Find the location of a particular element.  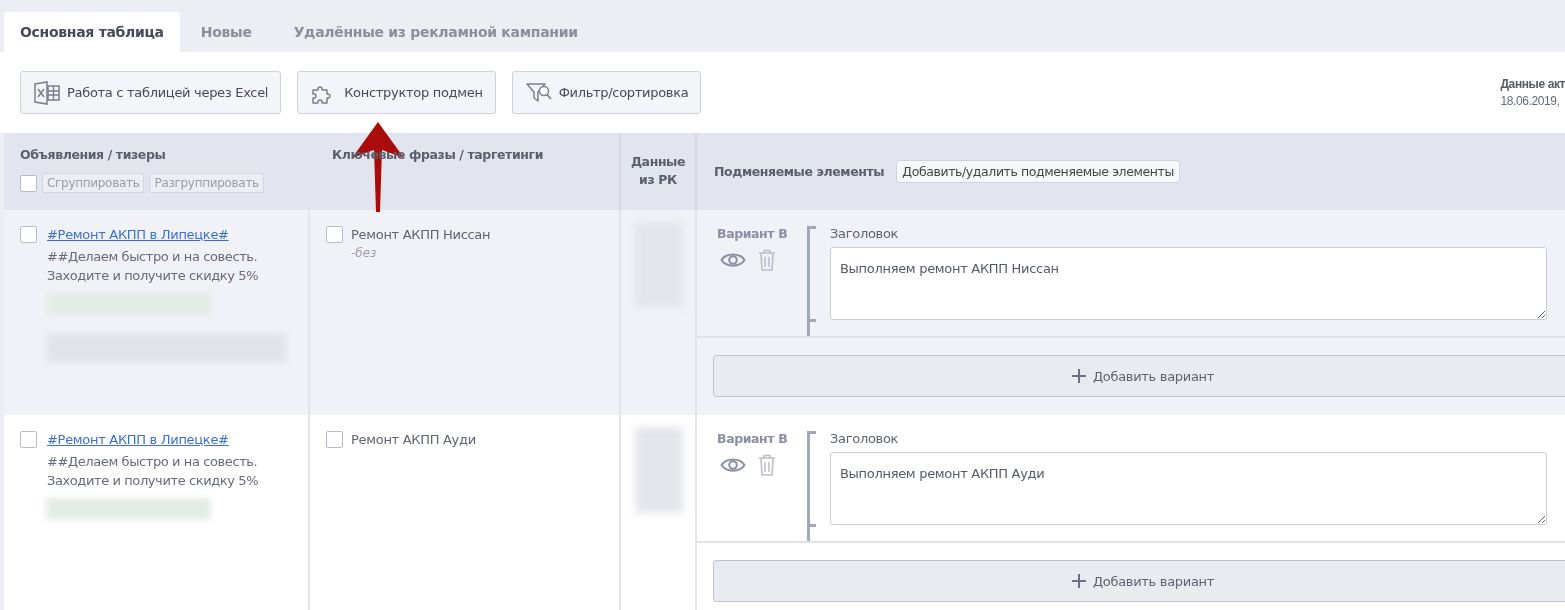

keyword-phrase: Ремонт АКПП Ауди is located at coordinates (413, 440).